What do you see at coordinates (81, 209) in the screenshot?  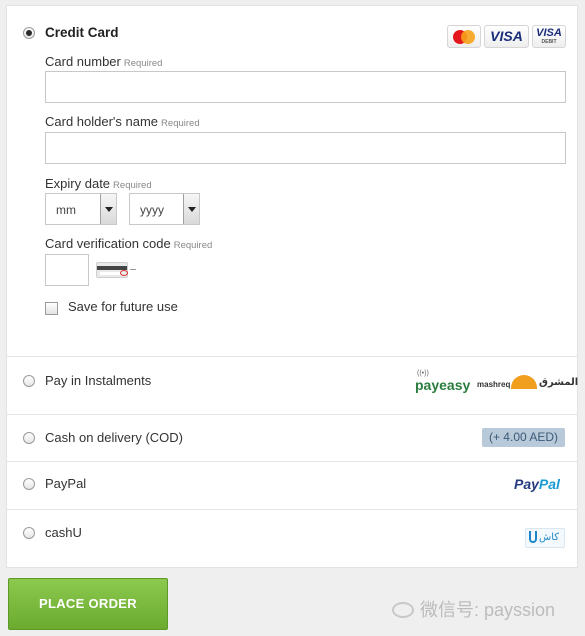 I see `expiry-month-select: mm` at bounding box center [81, 209].